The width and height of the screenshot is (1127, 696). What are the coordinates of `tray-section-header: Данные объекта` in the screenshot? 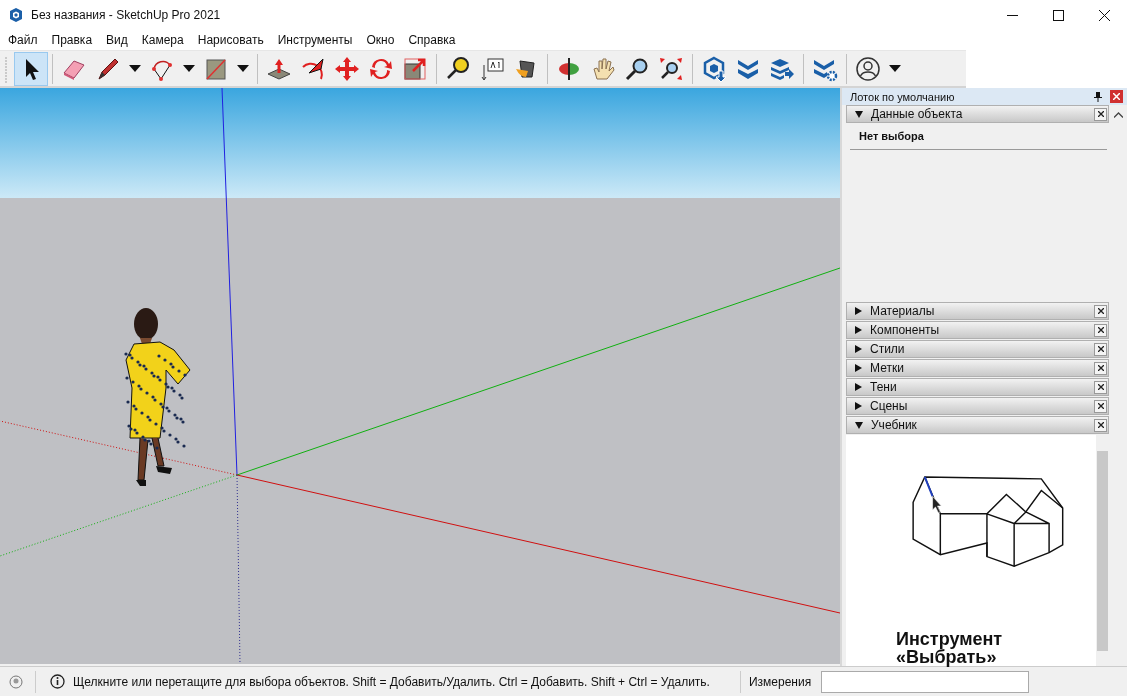 It's located at (977, 114).